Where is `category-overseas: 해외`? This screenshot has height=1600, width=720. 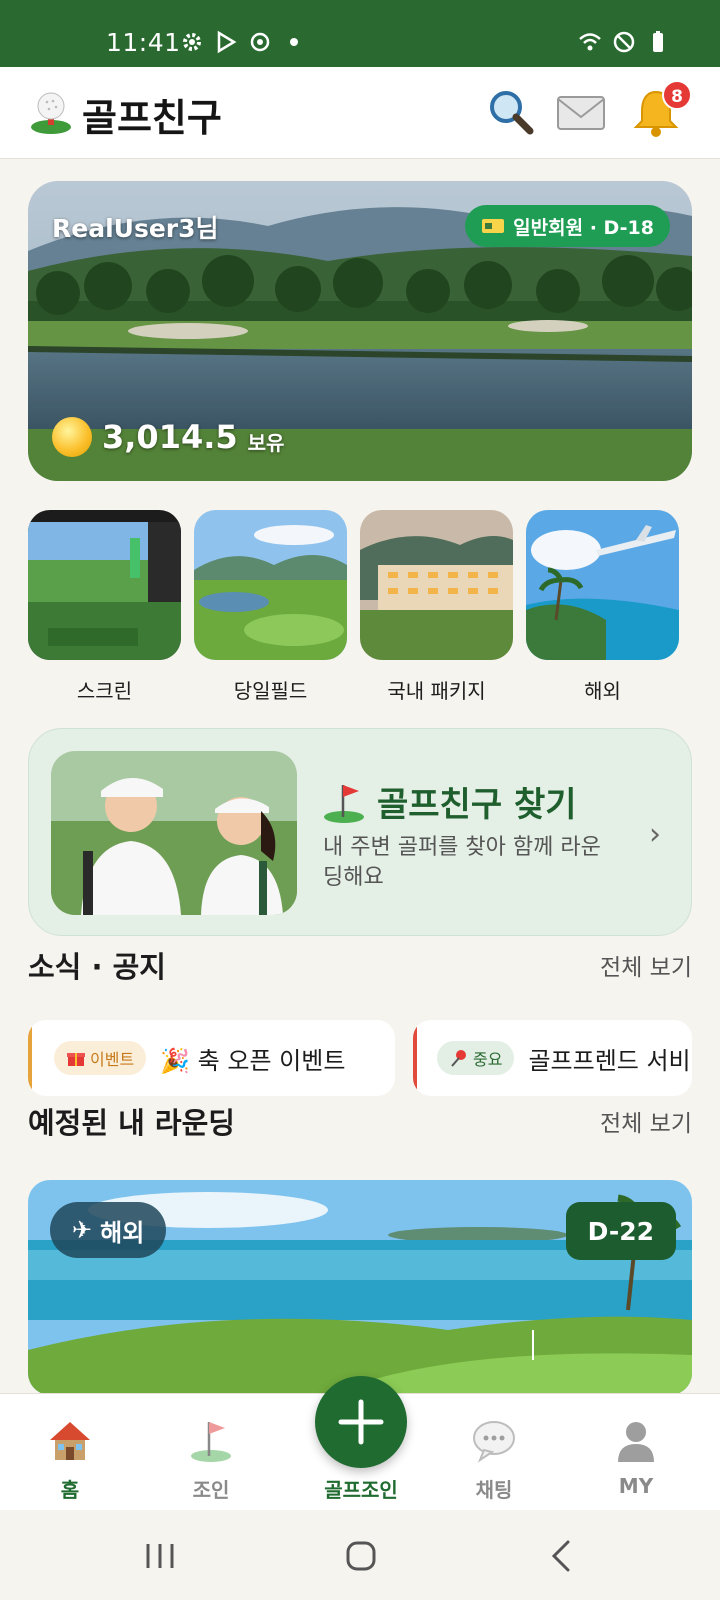
category-overseas: 해외 is located at coordinates (602, 607).